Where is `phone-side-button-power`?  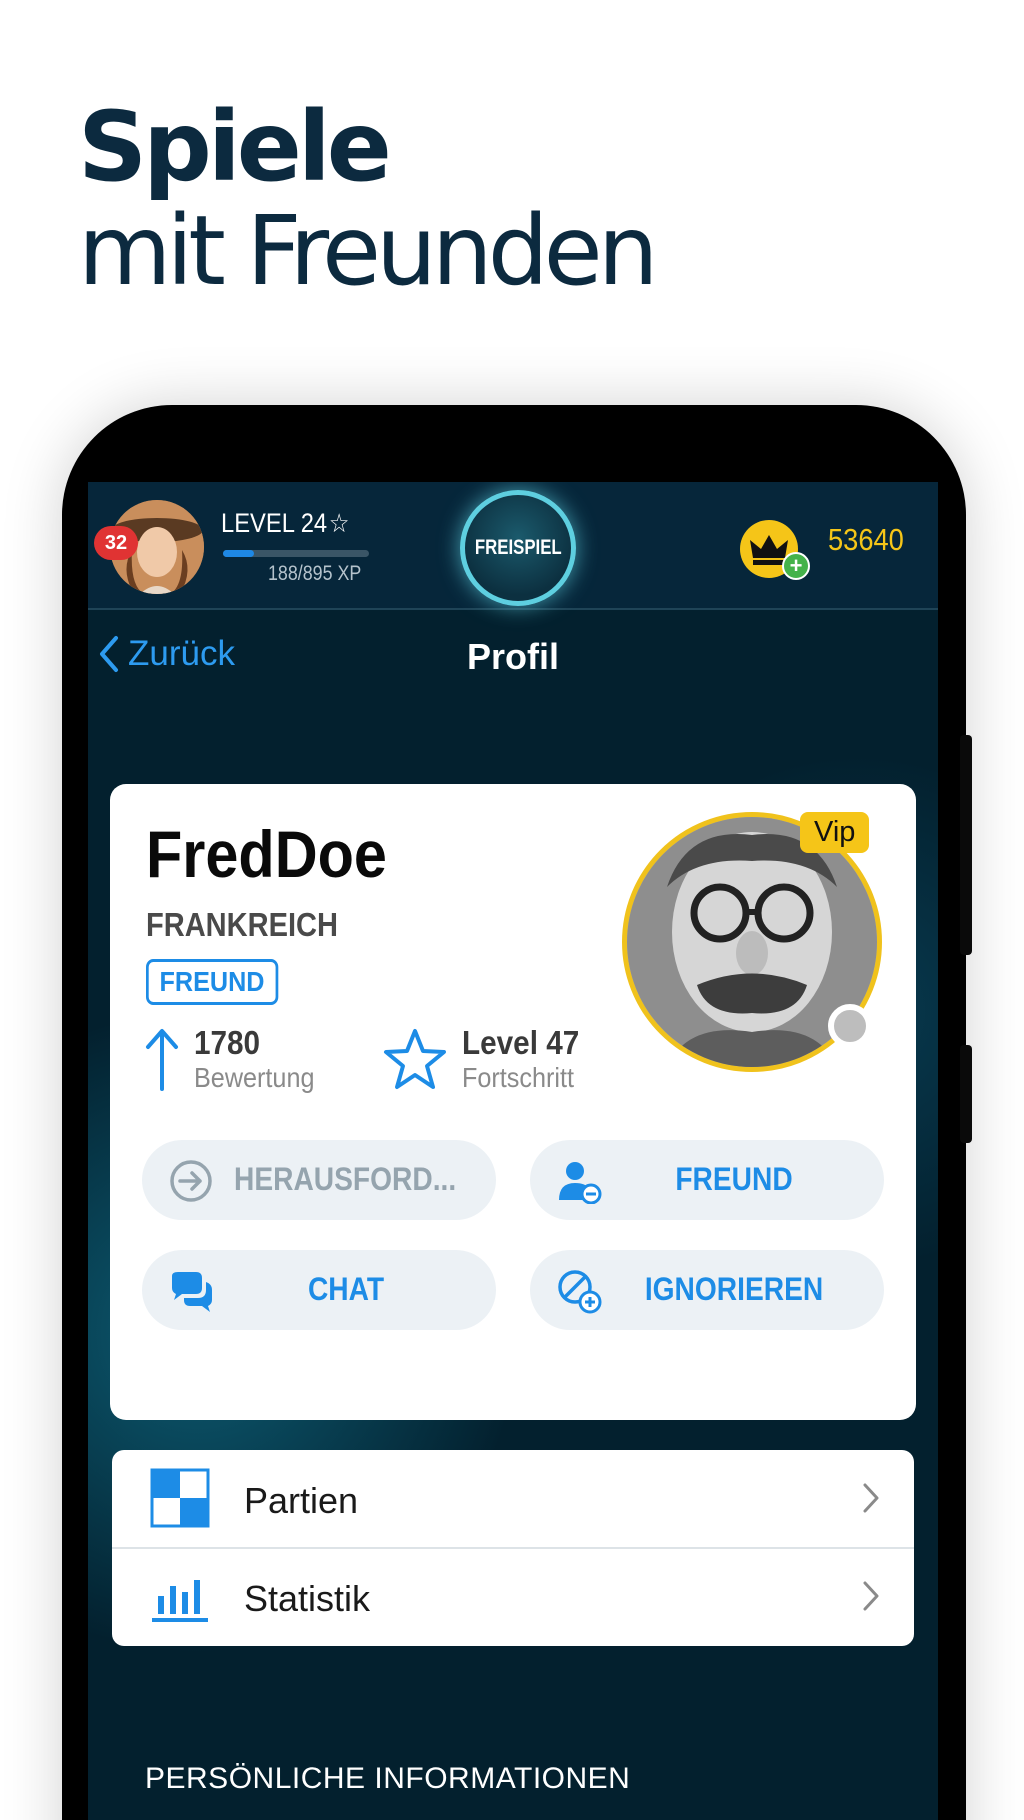 phone-side-button-power is located at coordinates (966, 1094).